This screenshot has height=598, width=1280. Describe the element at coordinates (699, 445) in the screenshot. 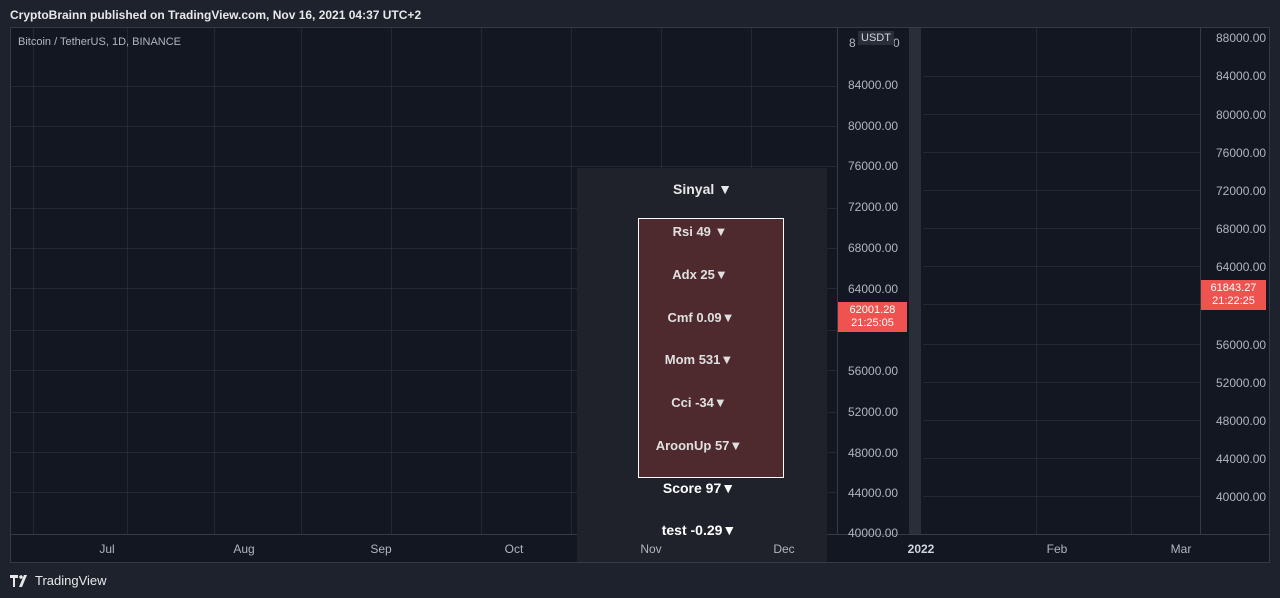

I see `indicator-aroonup: AroonUp 57▼` at that location.